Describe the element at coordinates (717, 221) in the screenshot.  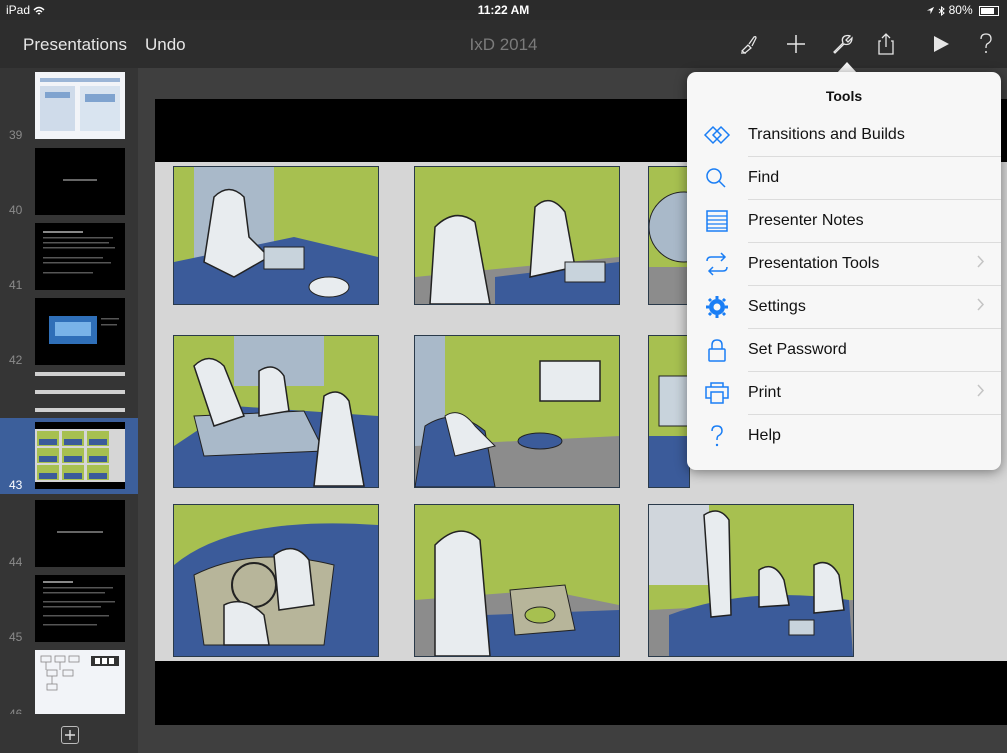
I see `notes-icon` at that location.